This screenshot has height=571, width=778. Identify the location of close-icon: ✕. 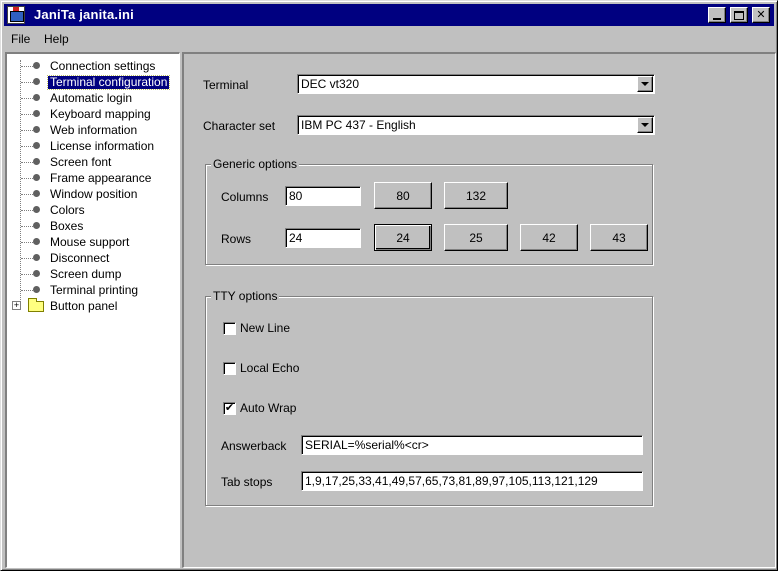
(761, 14).